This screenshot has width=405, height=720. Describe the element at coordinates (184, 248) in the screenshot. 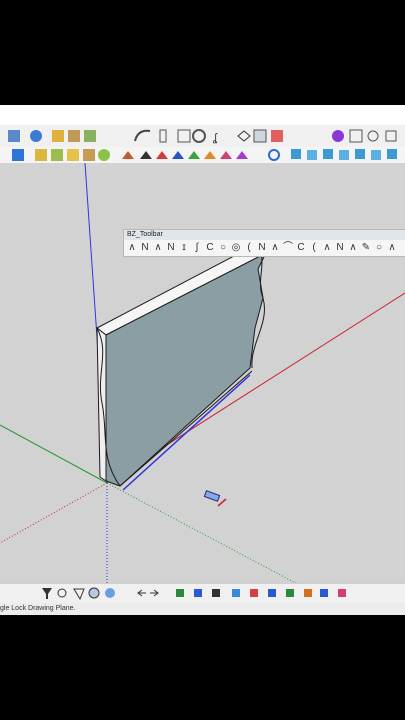

I see `curve-icon: ɪ` at that location.